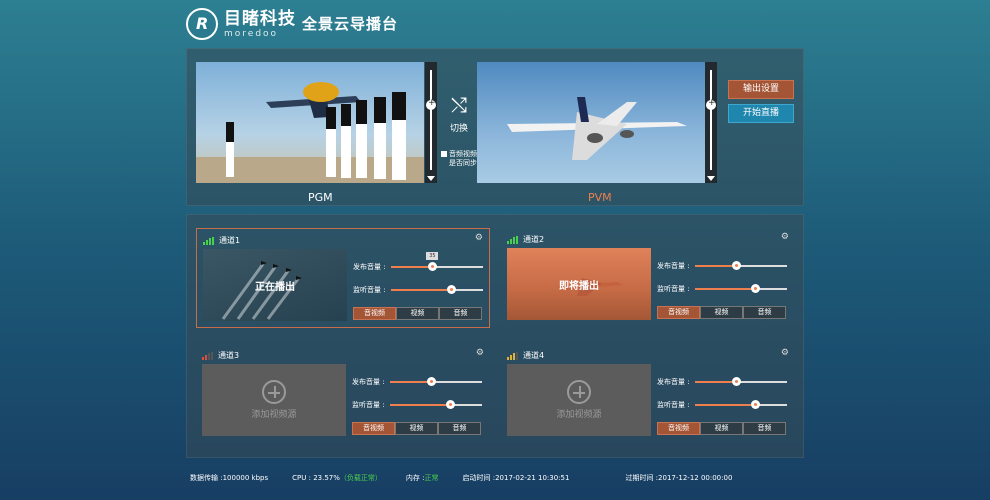  I want to click on channel-2: 通道2 ⚙ 即将播出 发布音量 : 监听音量 : 音视频 视频 音频, so click(648, 278).